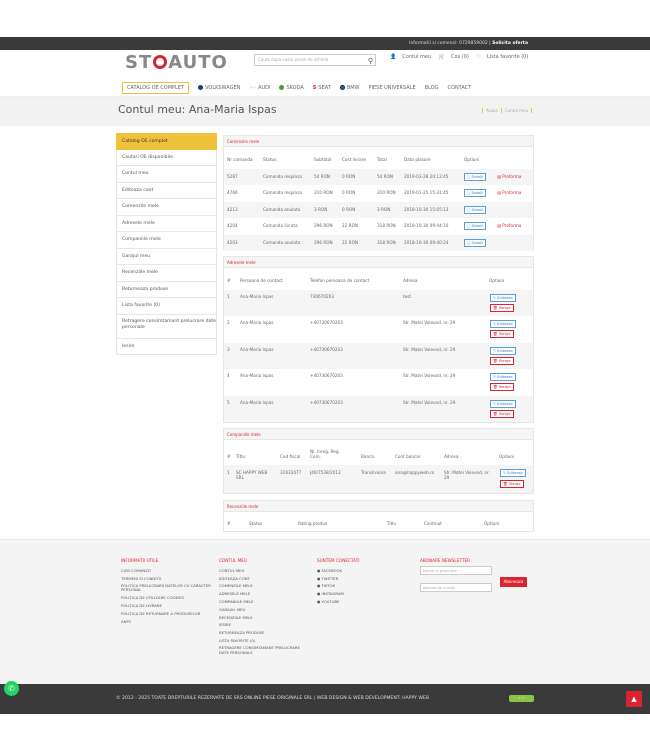  What do you see at coordinates (513, 473) in the screenshot?
I see `edit-company-button: ✎ Editeaza` at bounding box center [513, 473].